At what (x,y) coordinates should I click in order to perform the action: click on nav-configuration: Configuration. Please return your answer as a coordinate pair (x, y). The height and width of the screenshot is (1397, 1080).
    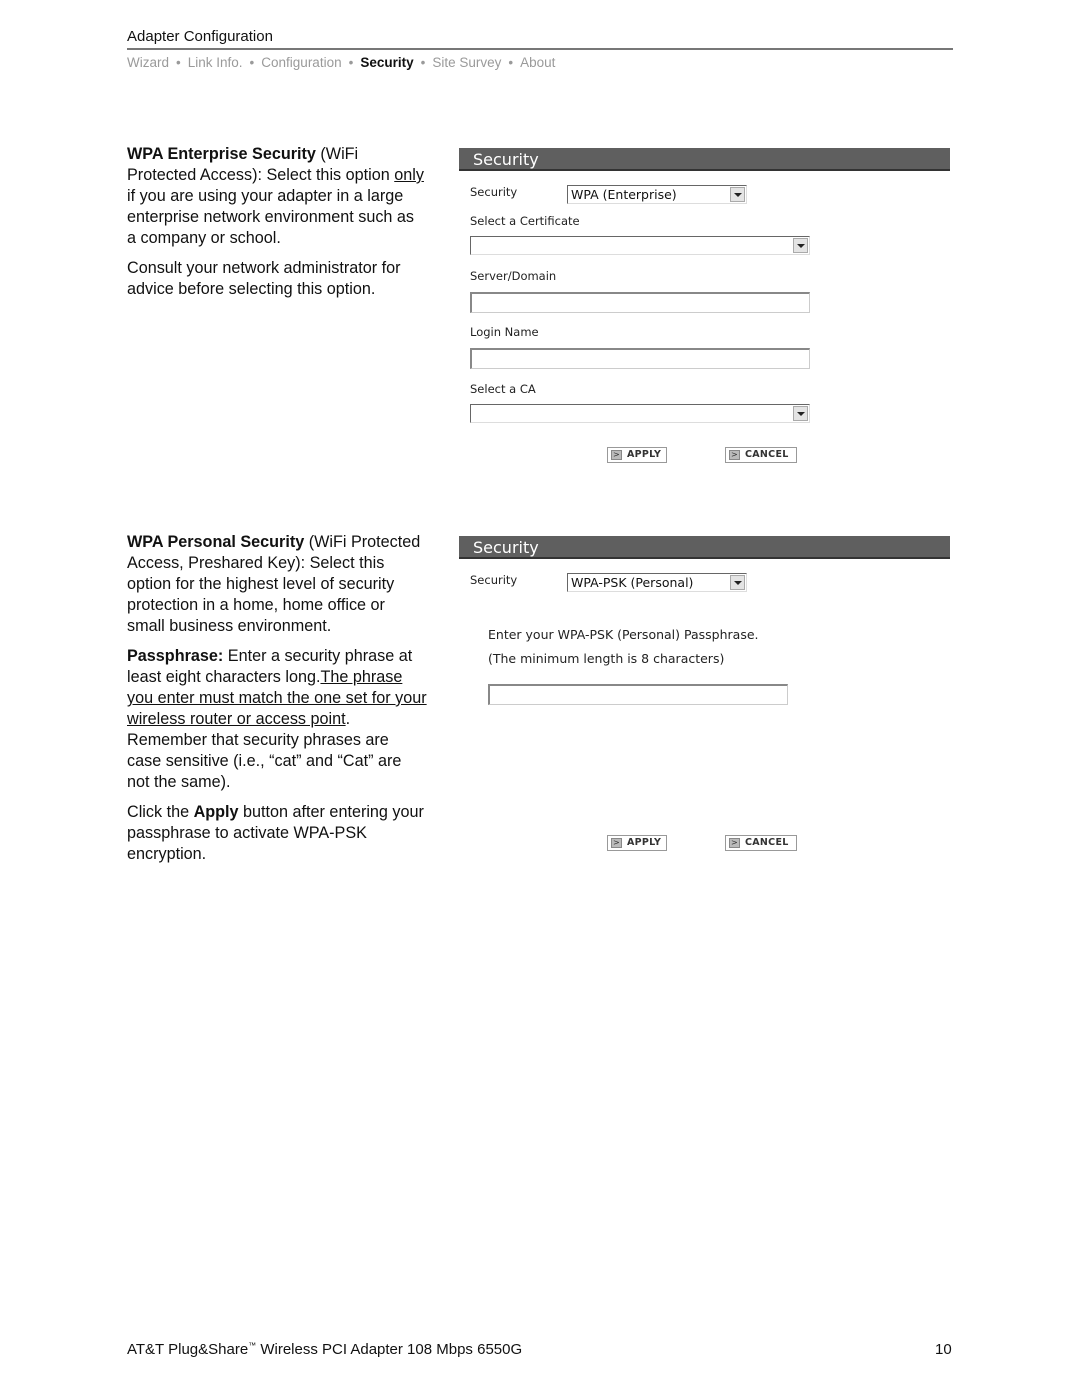
    Looking at the image, I should click on (301, 62).